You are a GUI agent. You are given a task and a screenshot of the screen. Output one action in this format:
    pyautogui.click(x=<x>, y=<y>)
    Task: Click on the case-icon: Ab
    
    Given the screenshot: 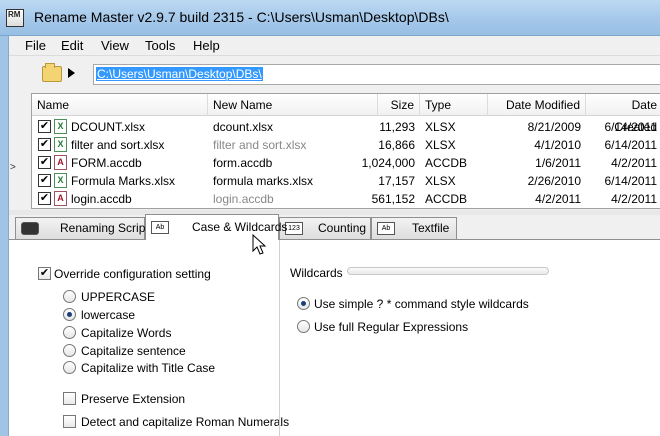 What is the action you would take?
    pyautogui.click(x=160, y=227)
    